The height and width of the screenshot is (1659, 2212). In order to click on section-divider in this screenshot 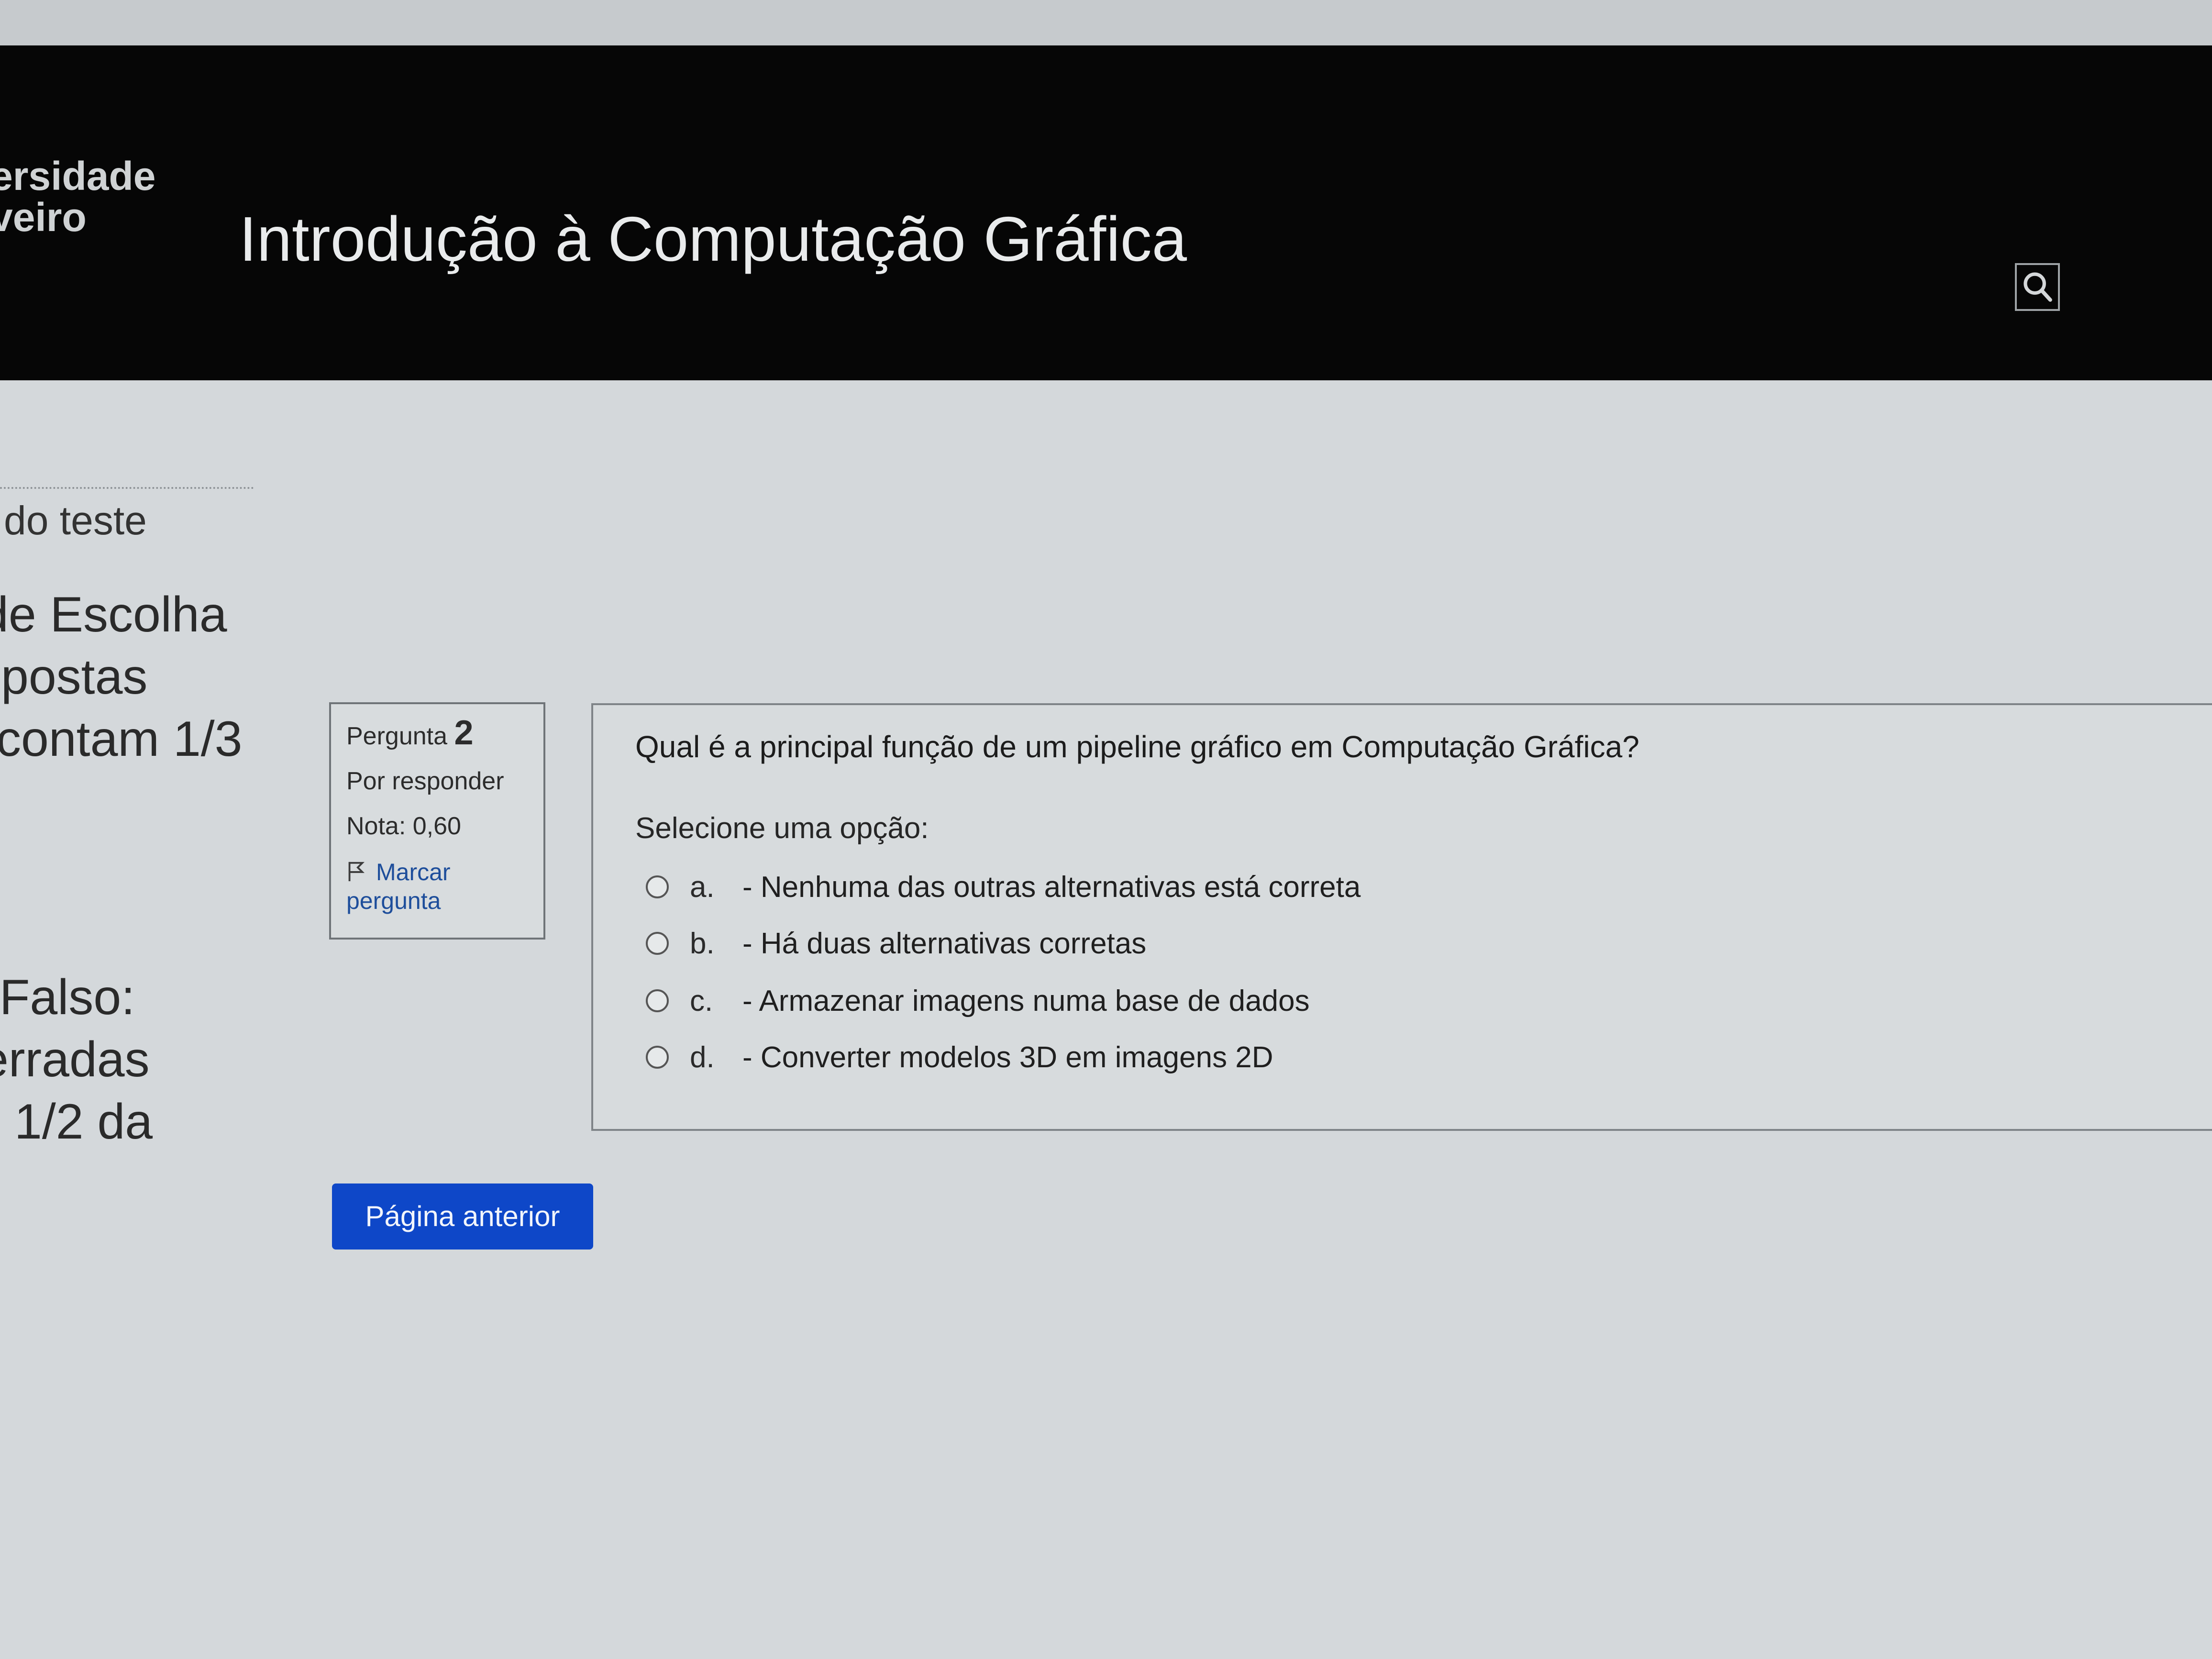, I will do `click(127, 488)`.